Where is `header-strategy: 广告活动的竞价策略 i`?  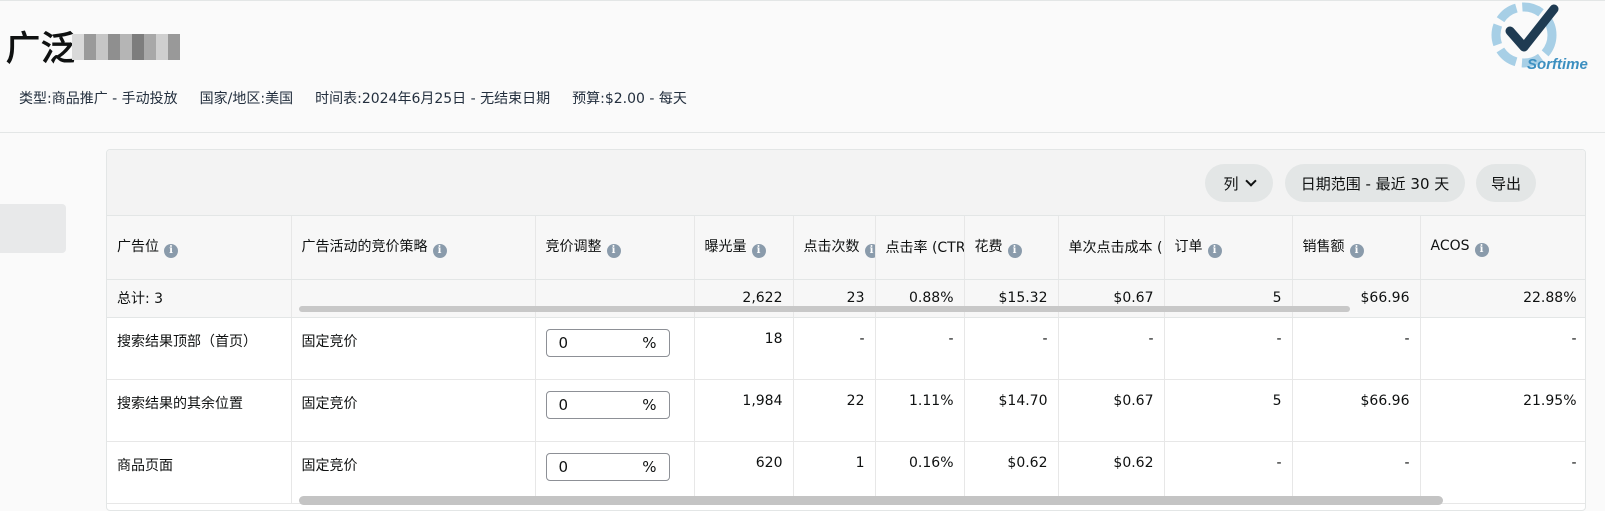 header-strategy: 广告活动的竞价策略 i is located at coordinates (413, 248).